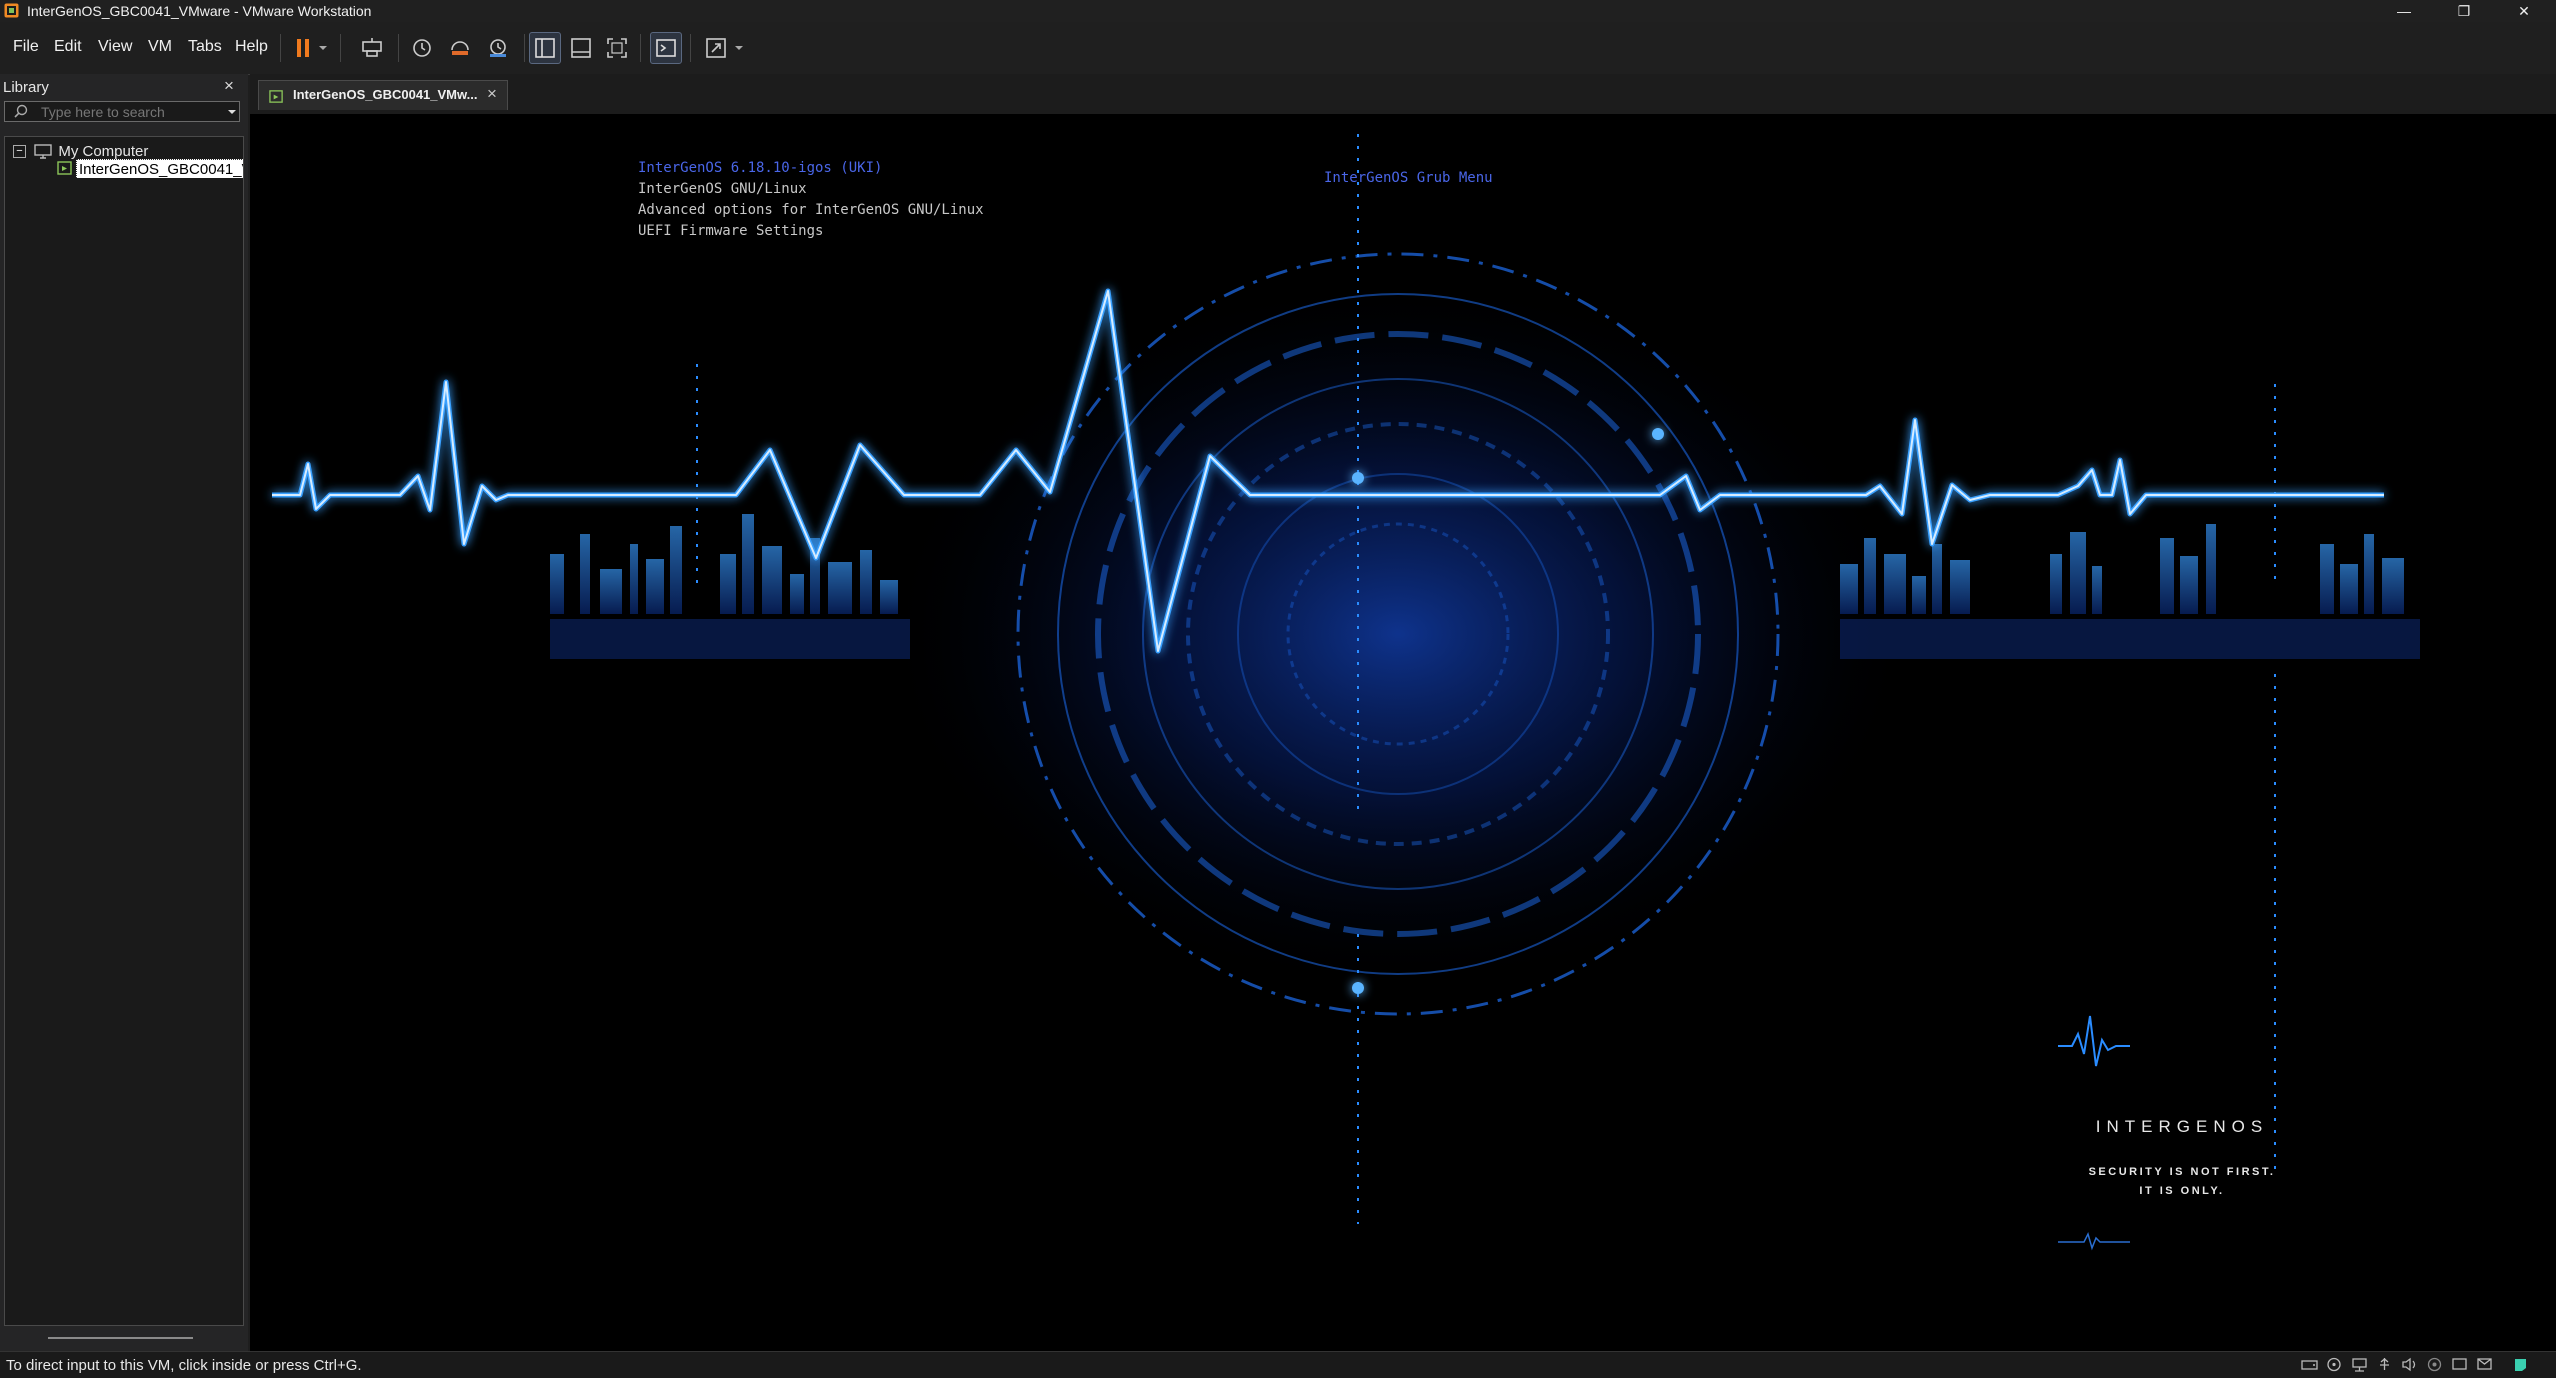 This screenshot has width=2556, height=1378. What do you see at coordinates (205, 47) in the screenshot?
I see `menu-tabs: Tabs` at bounding box center [205, 47].